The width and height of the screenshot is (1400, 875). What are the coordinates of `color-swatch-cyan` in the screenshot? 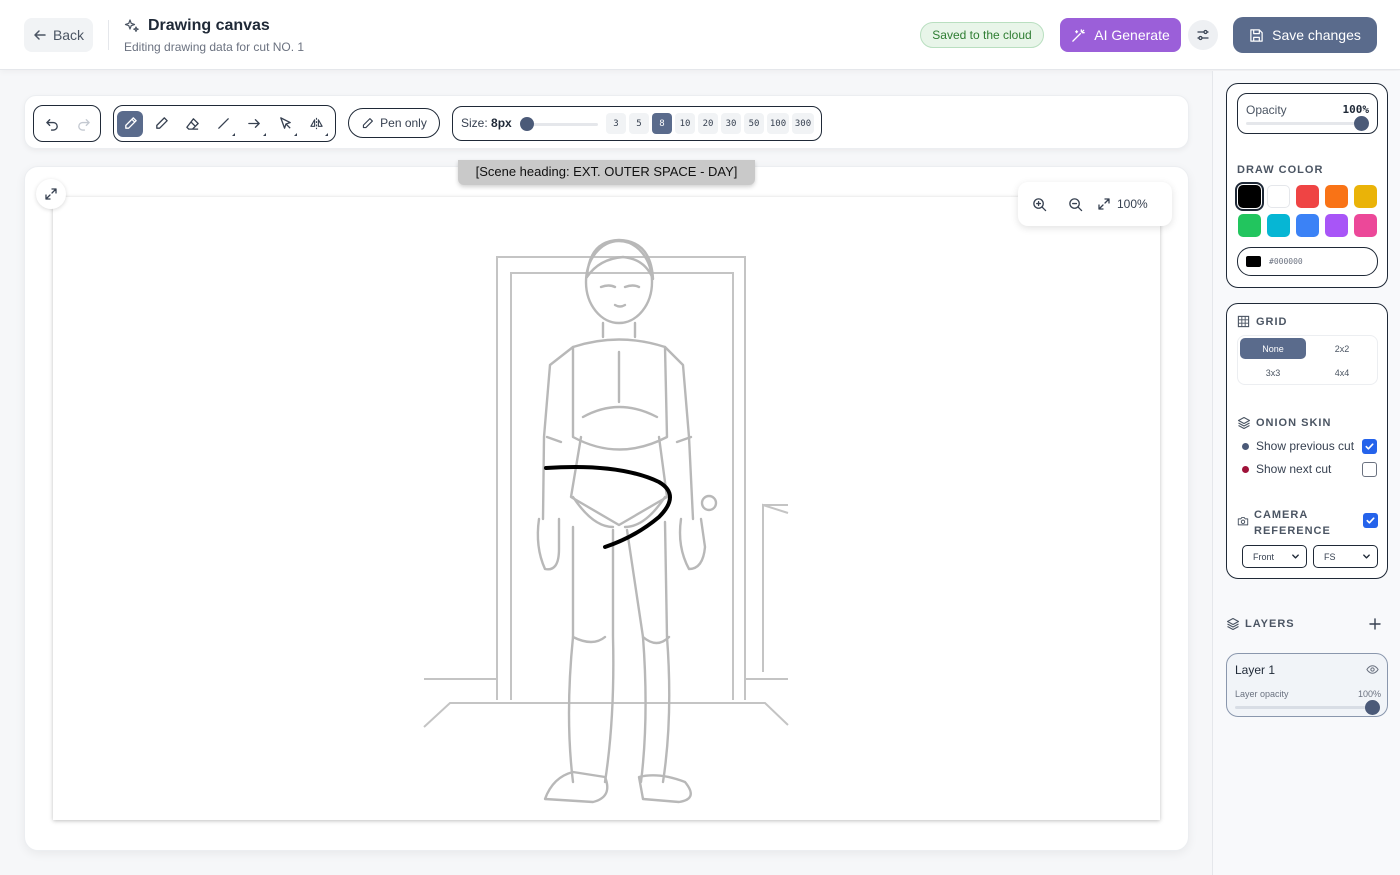 It's located at (1278, 225).